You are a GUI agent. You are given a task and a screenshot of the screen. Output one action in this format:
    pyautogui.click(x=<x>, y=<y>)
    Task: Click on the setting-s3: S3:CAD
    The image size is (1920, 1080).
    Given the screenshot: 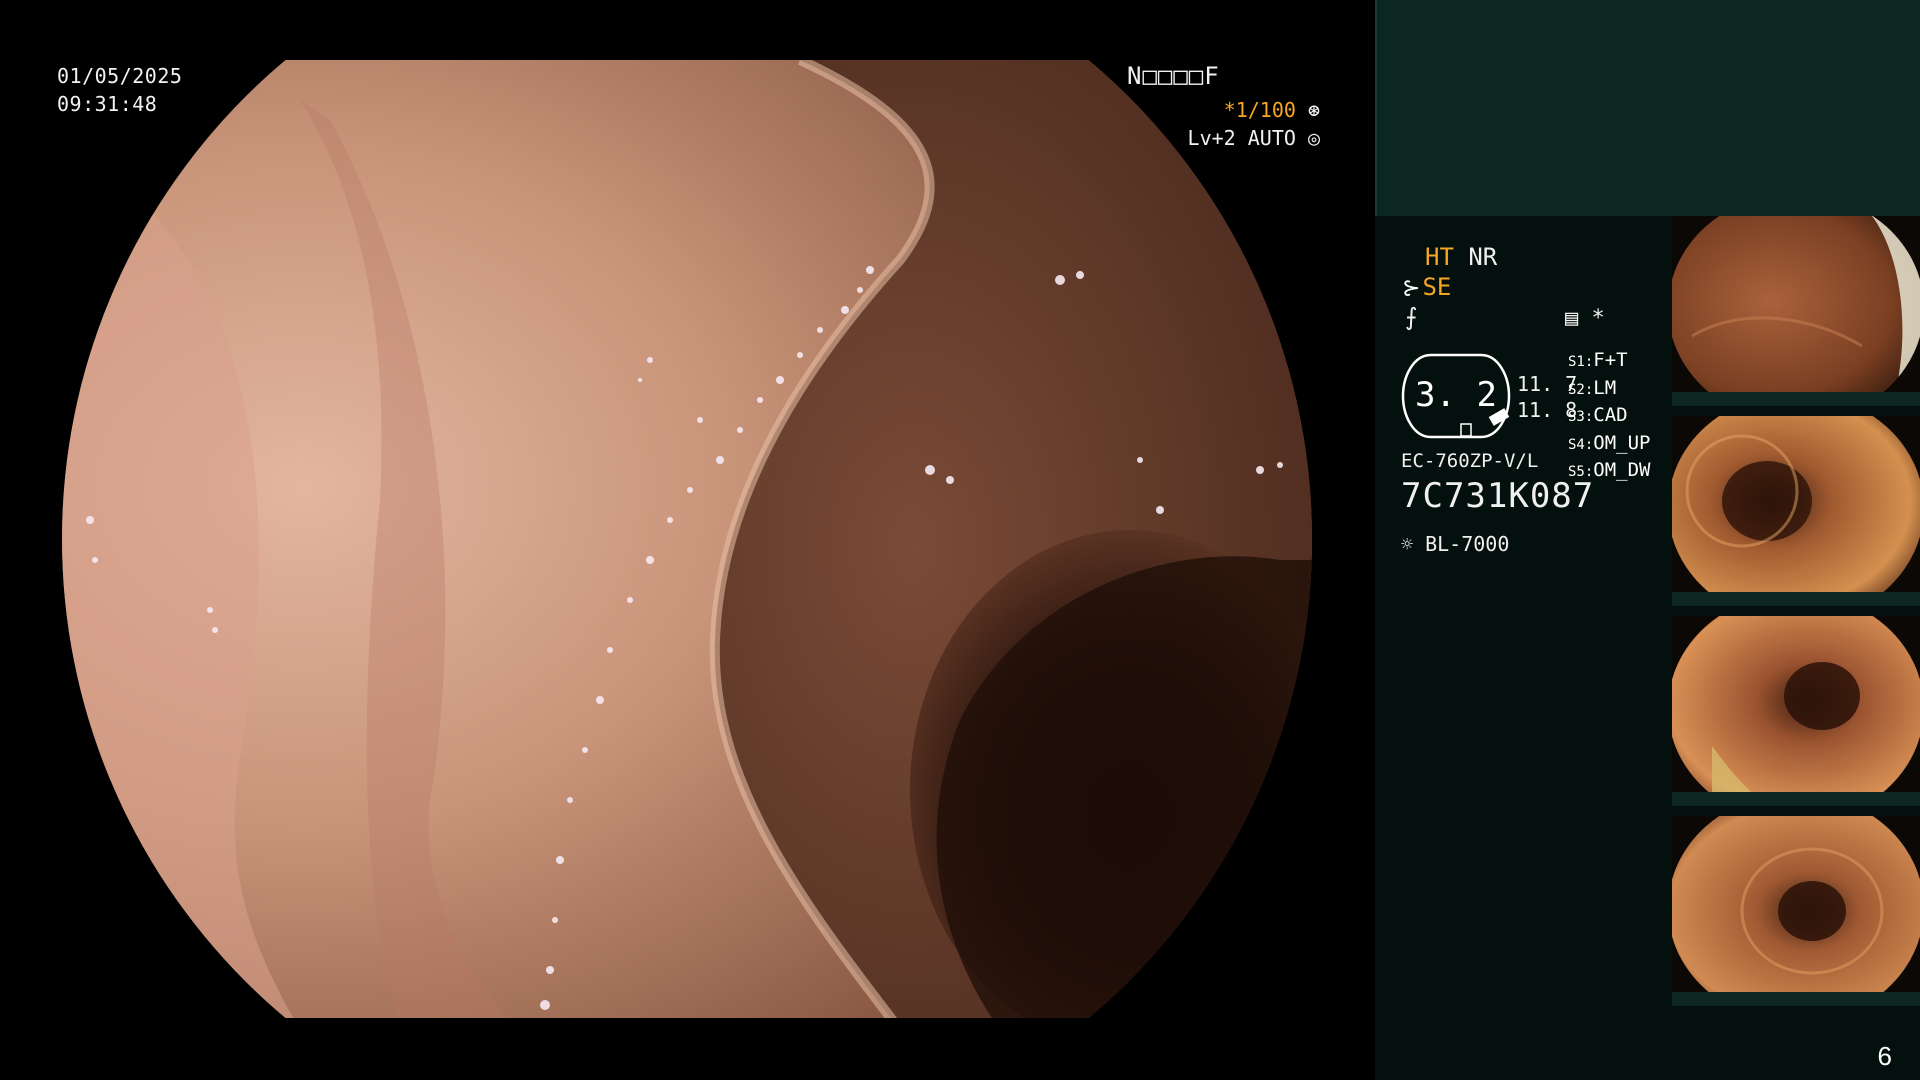 What is the action you would take?
    pyautogui.click(x=1598, y=415)
    